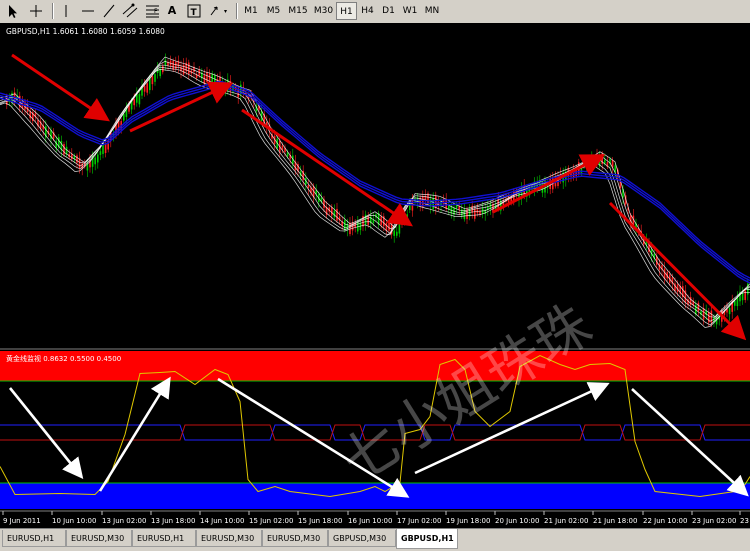  Describe the element at coordinates (63, 358) in the screenshot. I see `indicator-info: 黄金线监视 0.8632 0.5500 0.4500` at that location.